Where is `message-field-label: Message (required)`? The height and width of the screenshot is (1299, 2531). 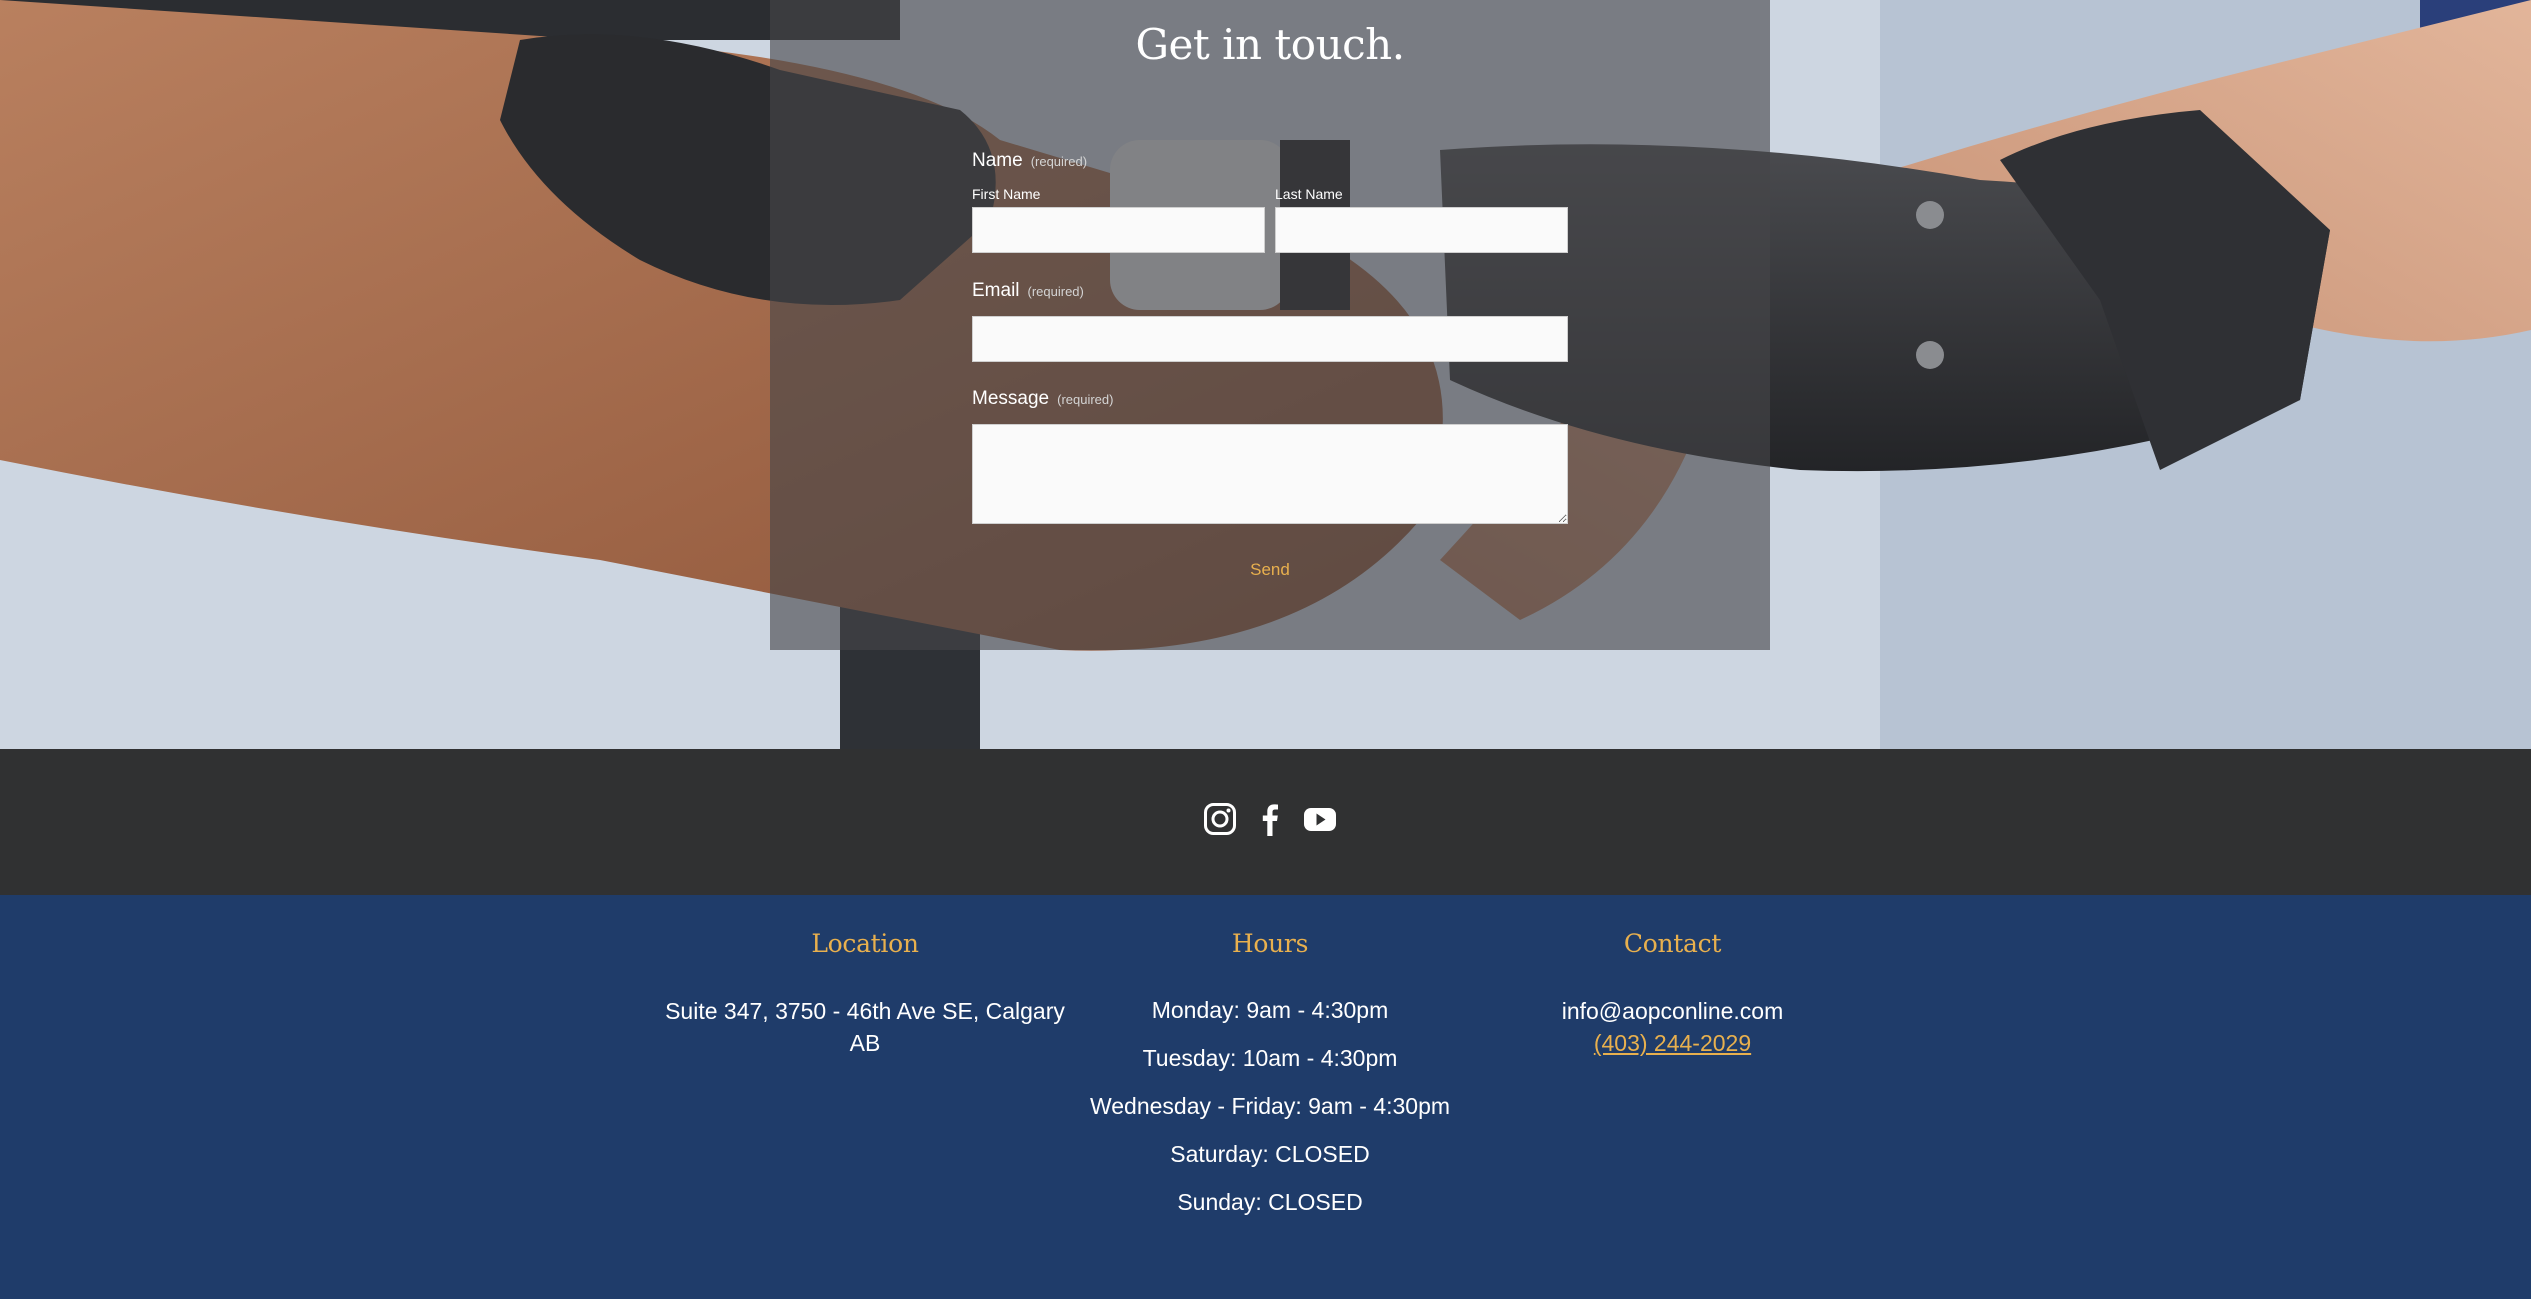 message-field-label: Message (required) is located at coordinates (1042, 399).